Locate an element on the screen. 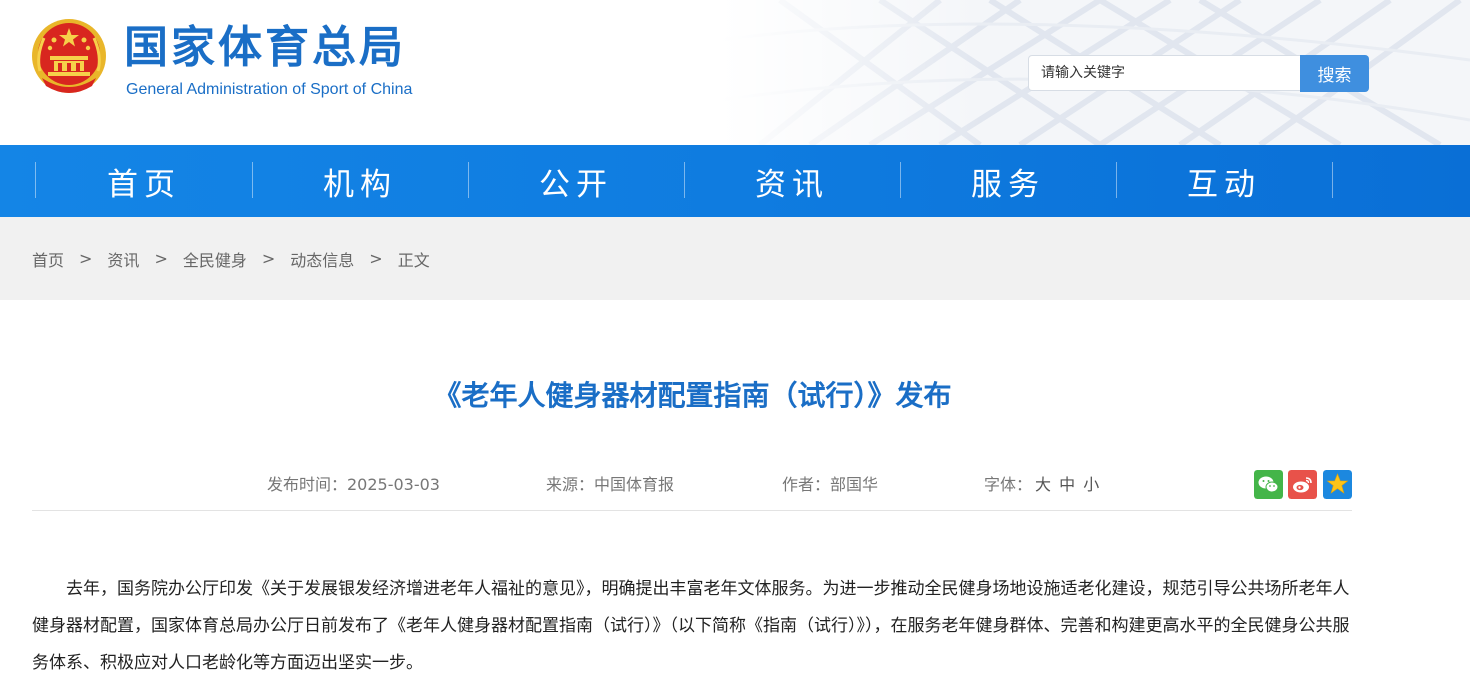  search-input is located at coordinates (1164, 73).